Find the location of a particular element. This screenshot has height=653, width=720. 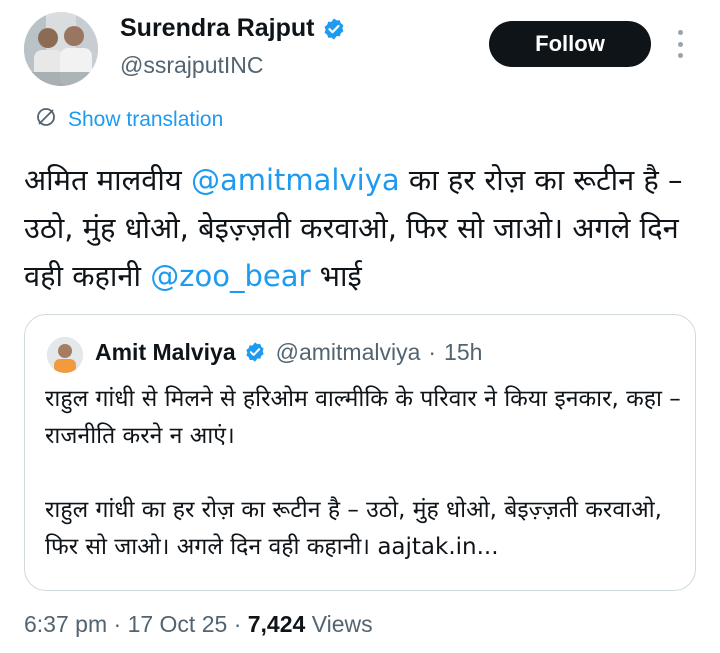

quoted-author-name: Amit Malviya is located at coordinates (165, 352).